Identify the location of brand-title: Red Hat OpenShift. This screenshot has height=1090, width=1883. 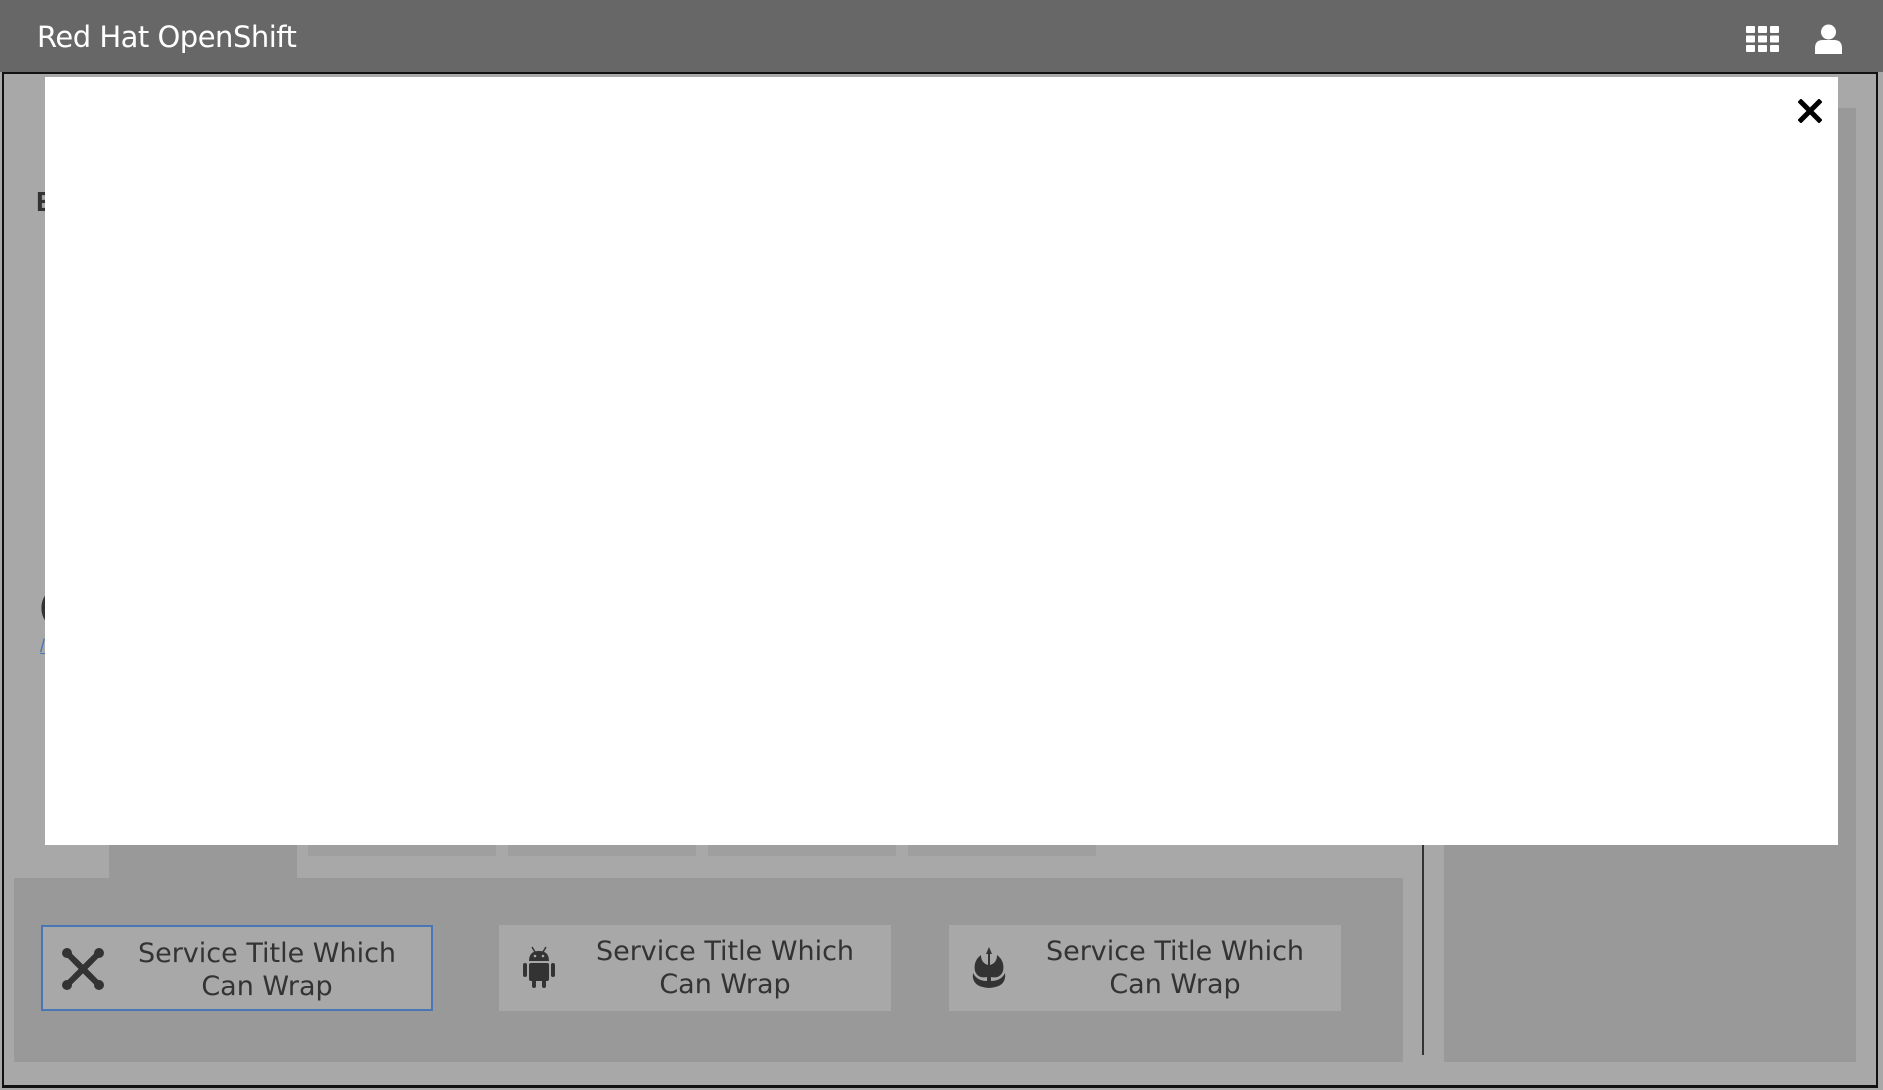
(167, 37).